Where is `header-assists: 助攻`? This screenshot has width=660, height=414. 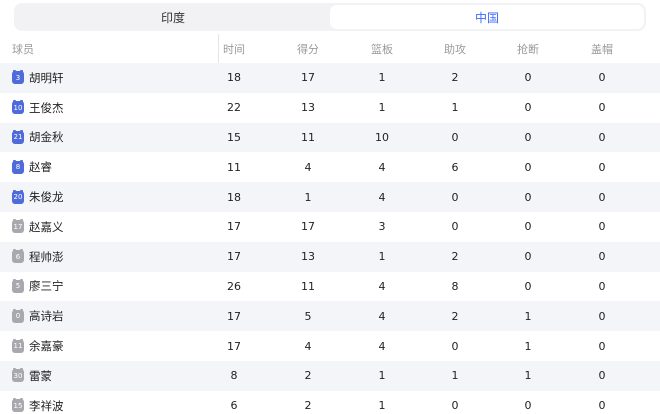
header-assists: 助攻 is located at coordinates (455, 49).